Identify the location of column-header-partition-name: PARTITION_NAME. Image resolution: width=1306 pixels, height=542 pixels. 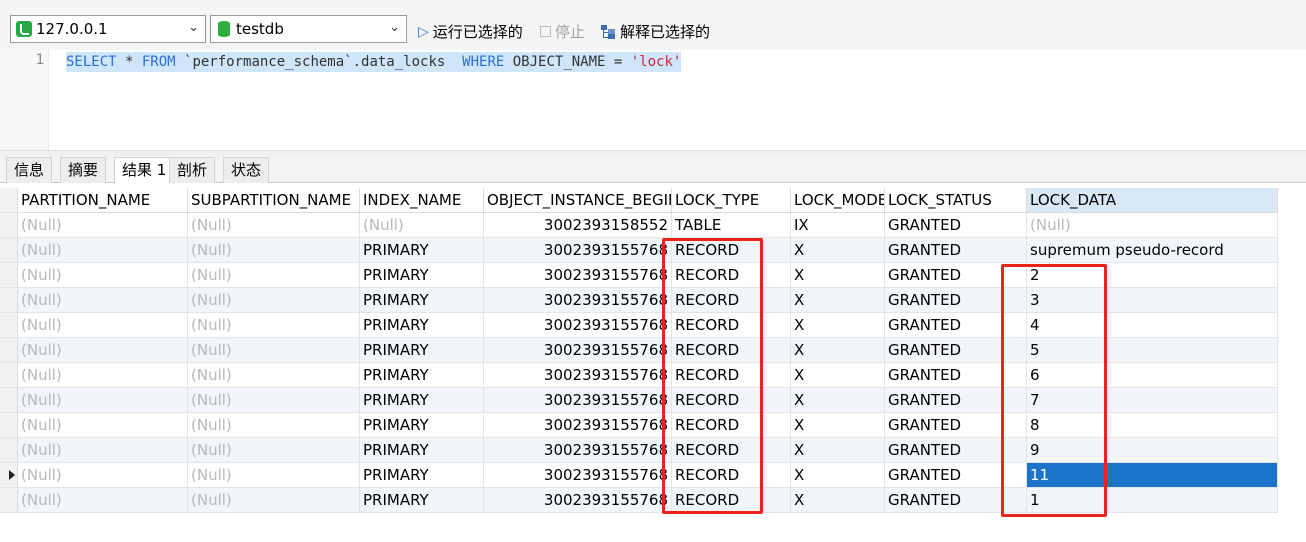
(103, 200).